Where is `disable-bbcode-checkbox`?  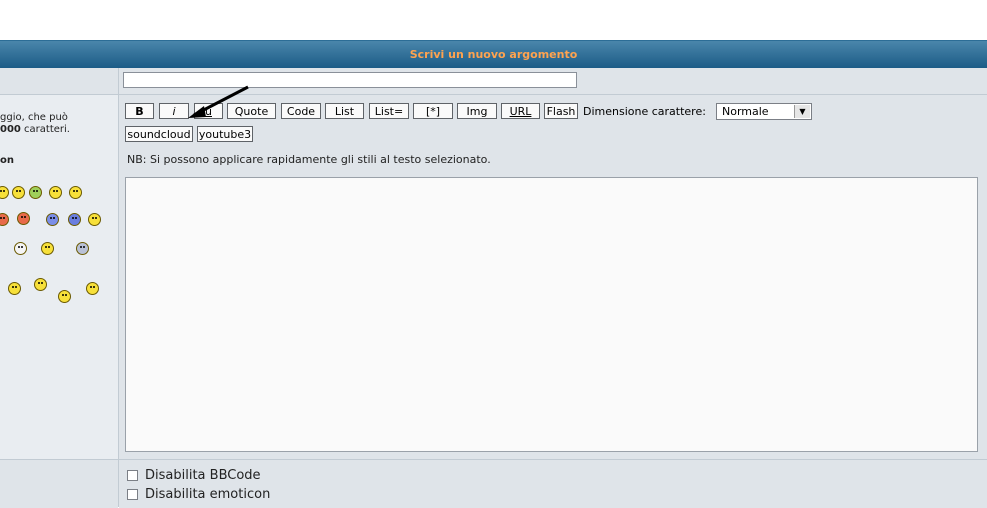 disable-bbcode-checkbox is located at coordinates (132, 475).